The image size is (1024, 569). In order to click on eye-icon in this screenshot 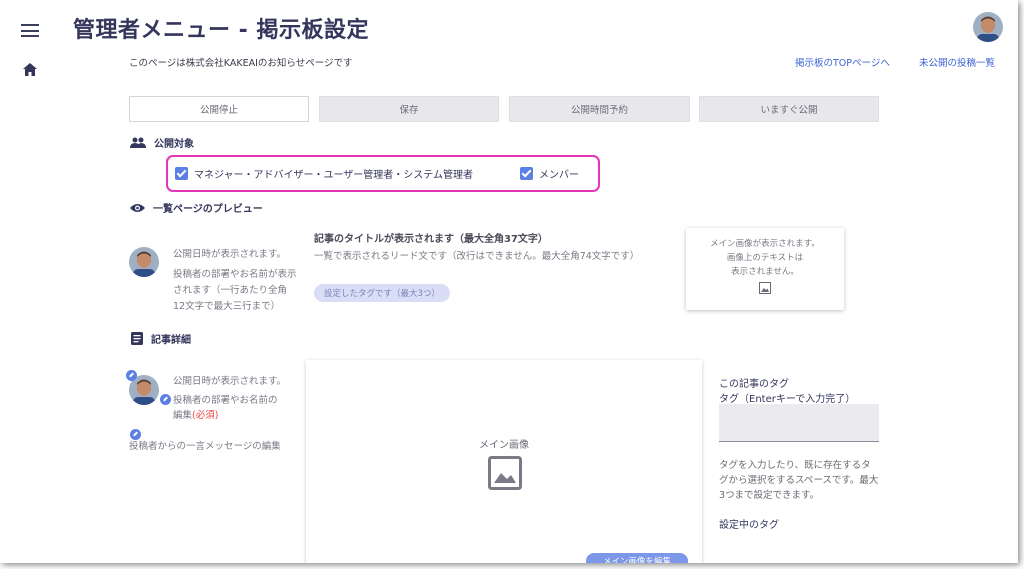, I will do `click(137, 207)`.